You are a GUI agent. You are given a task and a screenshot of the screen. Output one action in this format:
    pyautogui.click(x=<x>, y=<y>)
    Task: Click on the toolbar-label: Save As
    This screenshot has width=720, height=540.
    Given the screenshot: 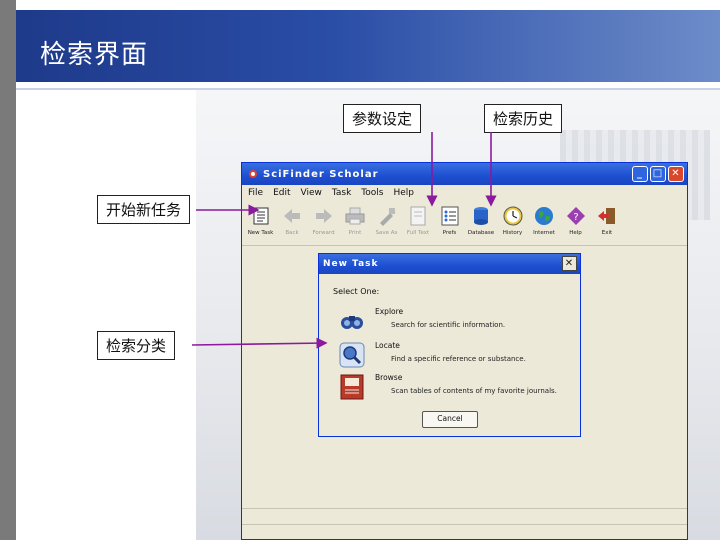 What is the action you would take?
    pyautogui.click(x=386, y=233)
    